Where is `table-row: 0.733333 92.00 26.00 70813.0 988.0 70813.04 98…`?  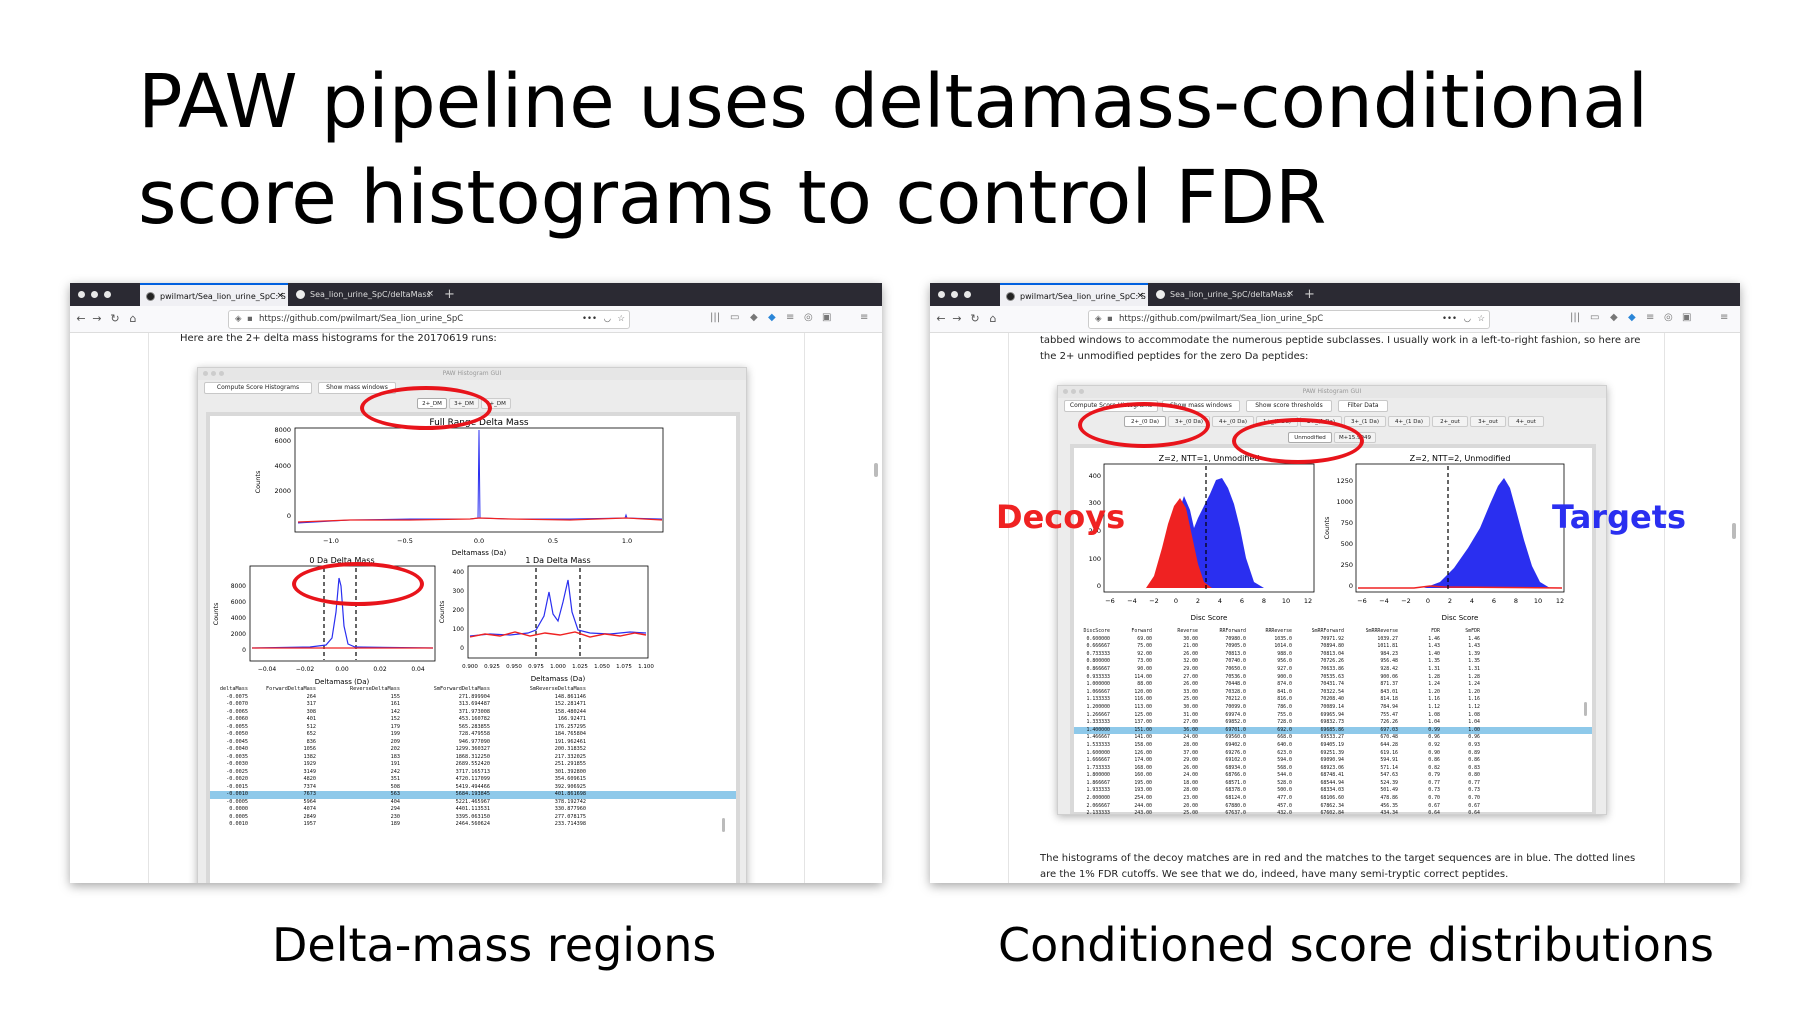
table-row: 0.733333 92.00 26.00 70813.0 988.0 70813.04 98… is located at coordinates (1333, 655).